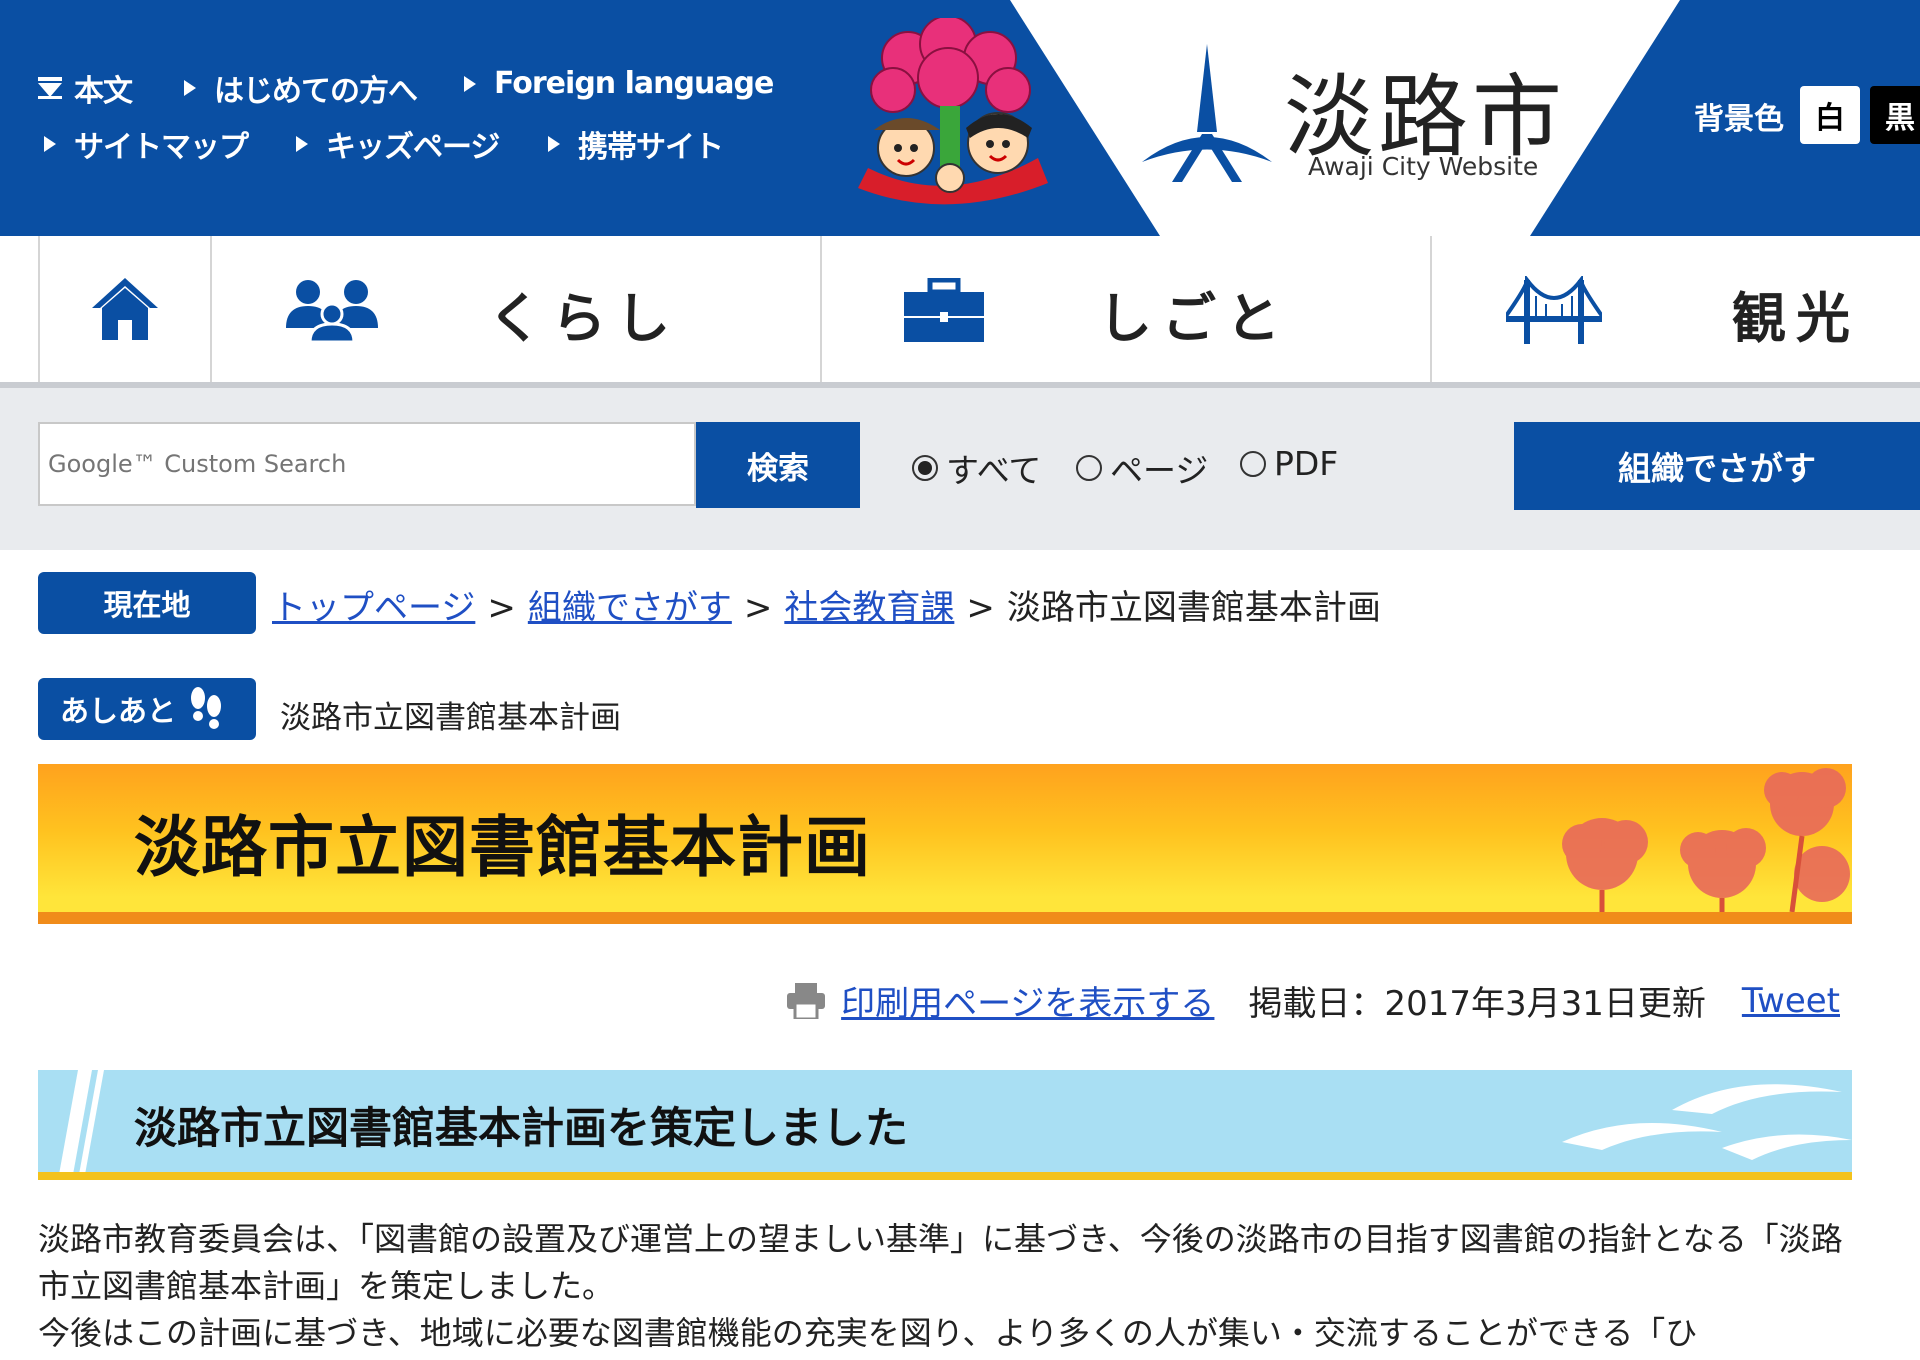 The image size is (1920, 1360). Describe the element at coordinates (778, 465) in the screenshot. I see `search-button: 検索` at that location.